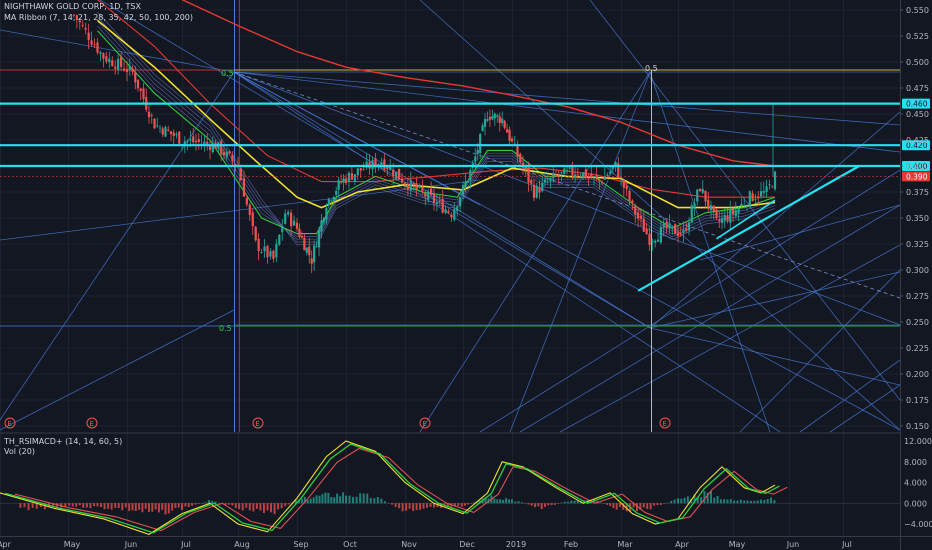 This screenshot has width=932, height=550. I want to click on rsimacd-legend: TH_RSIMACD+ (14, 14, 60, 5), so click(63, 441).